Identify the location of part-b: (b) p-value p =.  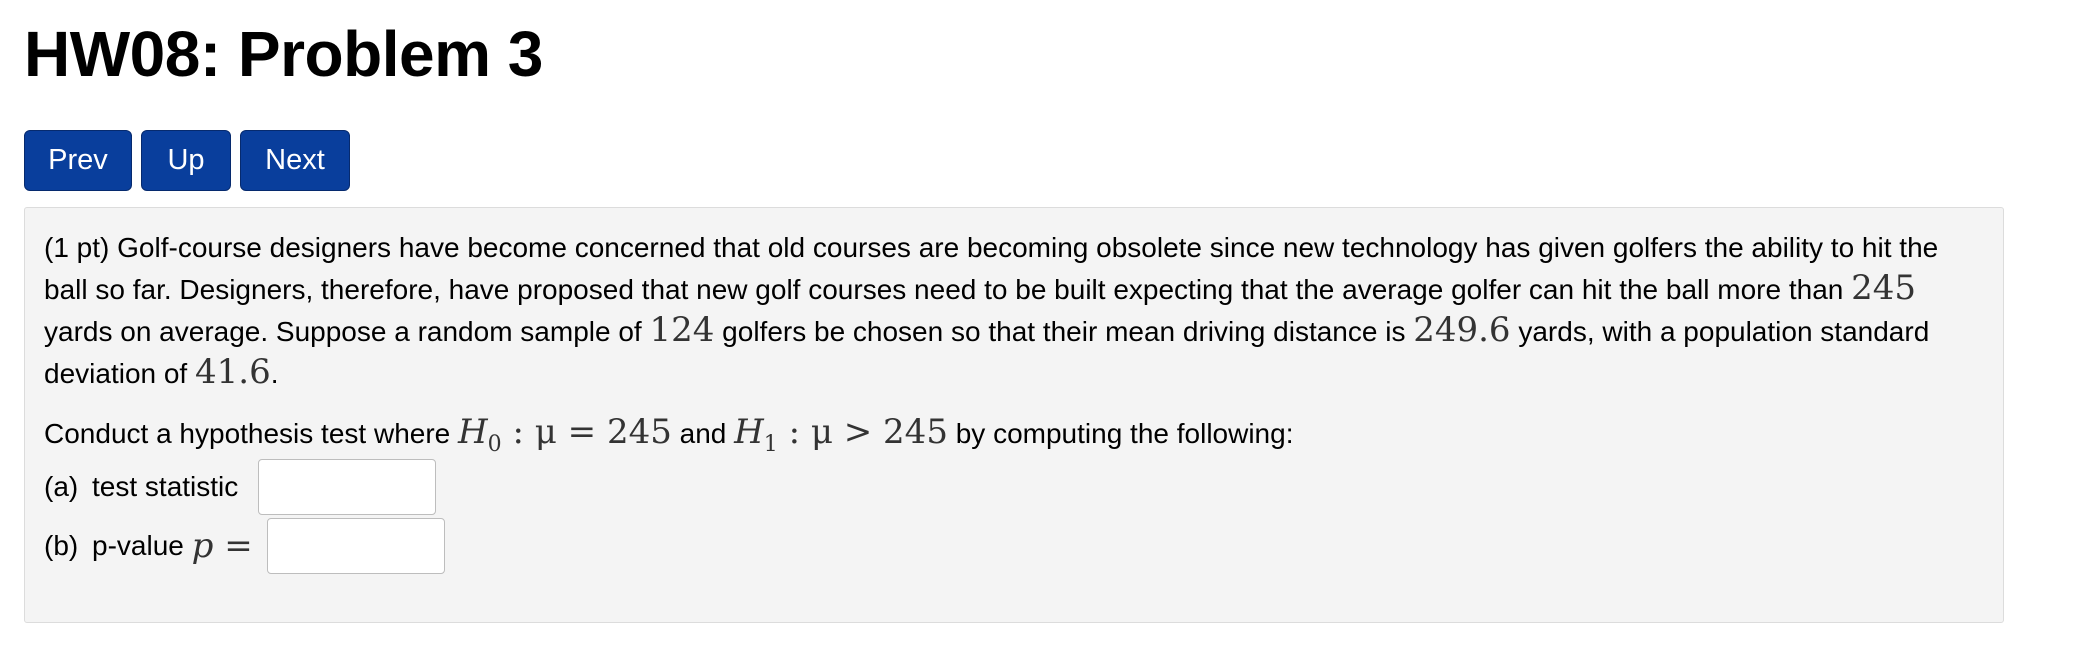
(244, 546).